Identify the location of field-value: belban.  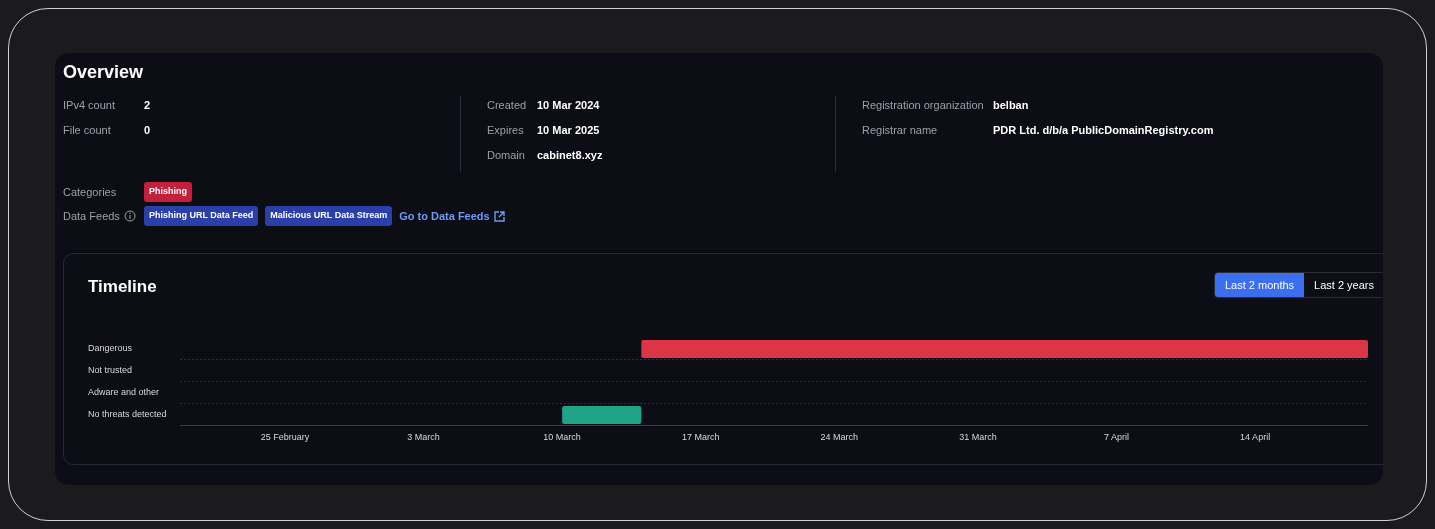
(1011, 106).